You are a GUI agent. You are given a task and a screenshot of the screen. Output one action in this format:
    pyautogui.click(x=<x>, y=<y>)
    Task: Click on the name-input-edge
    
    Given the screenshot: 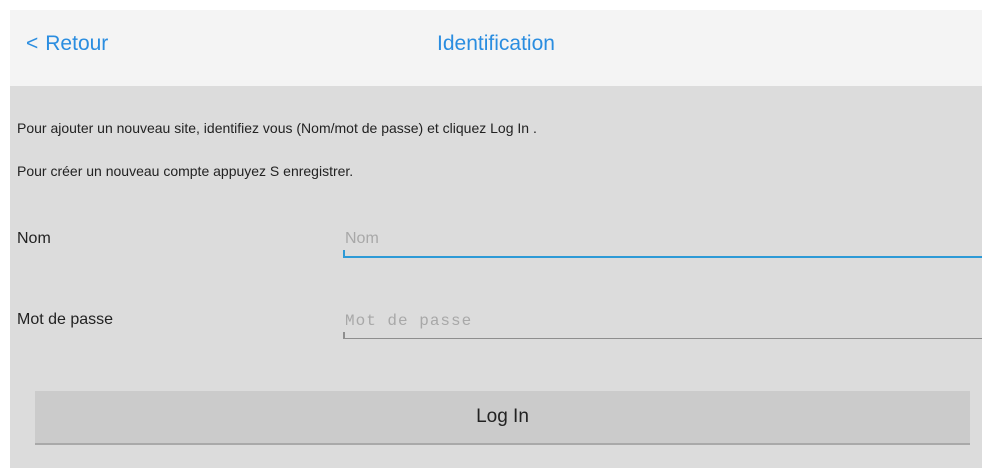 What is the action you would take?
    pyautogui.click(x=344, y=254)
    